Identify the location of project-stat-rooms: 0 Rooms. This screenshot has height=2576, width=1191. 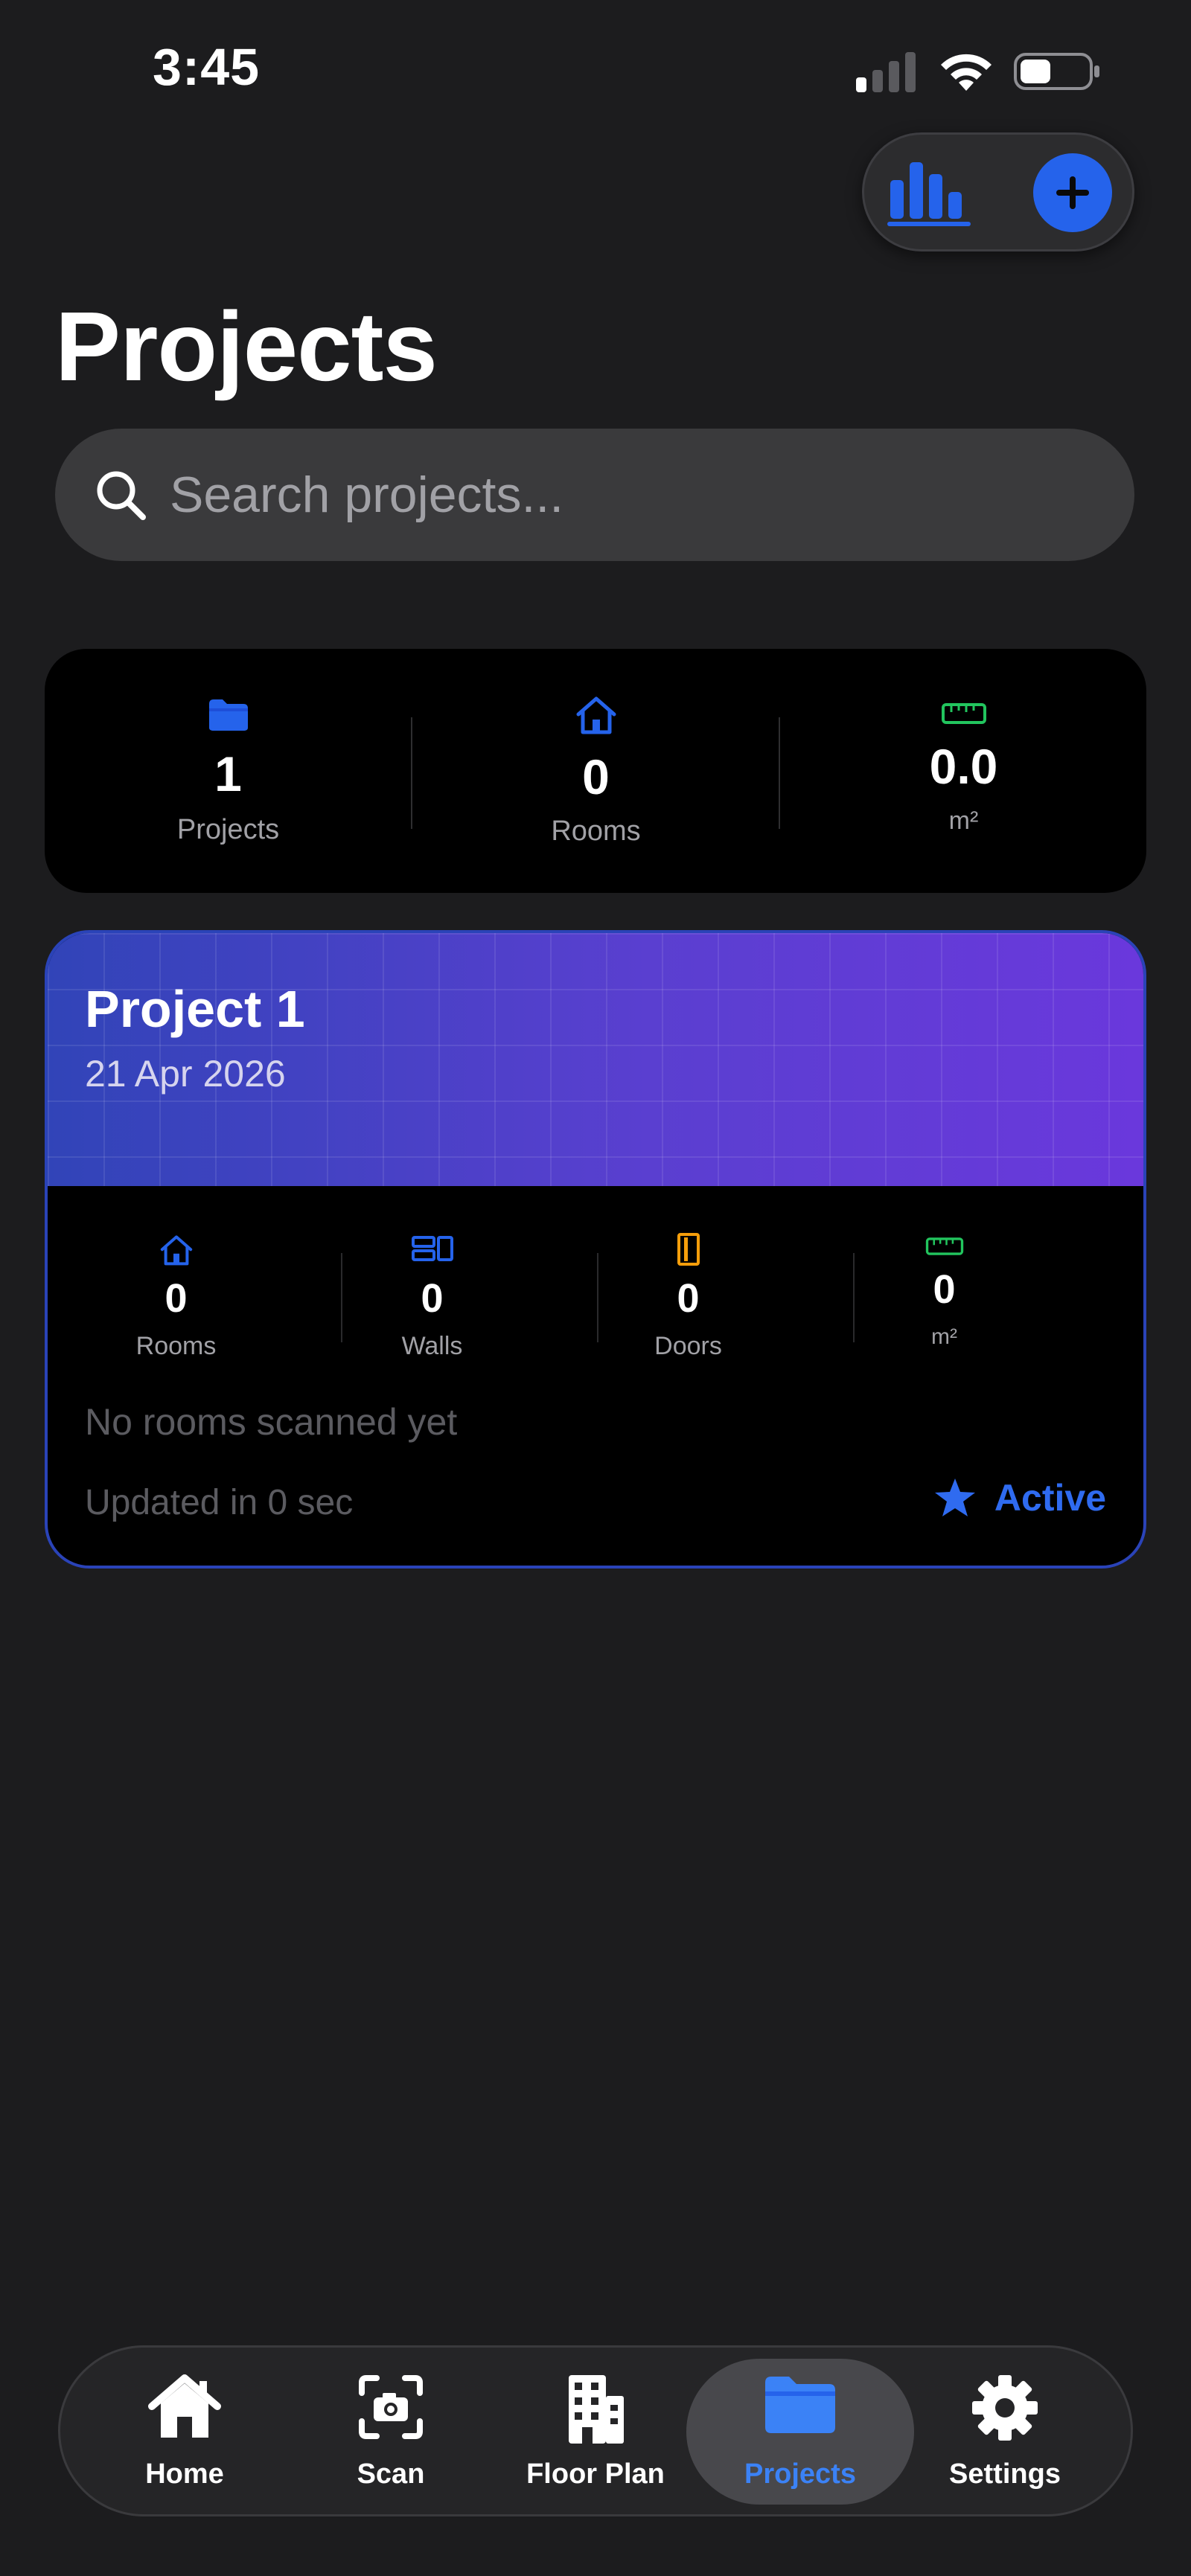
(176, 1305).